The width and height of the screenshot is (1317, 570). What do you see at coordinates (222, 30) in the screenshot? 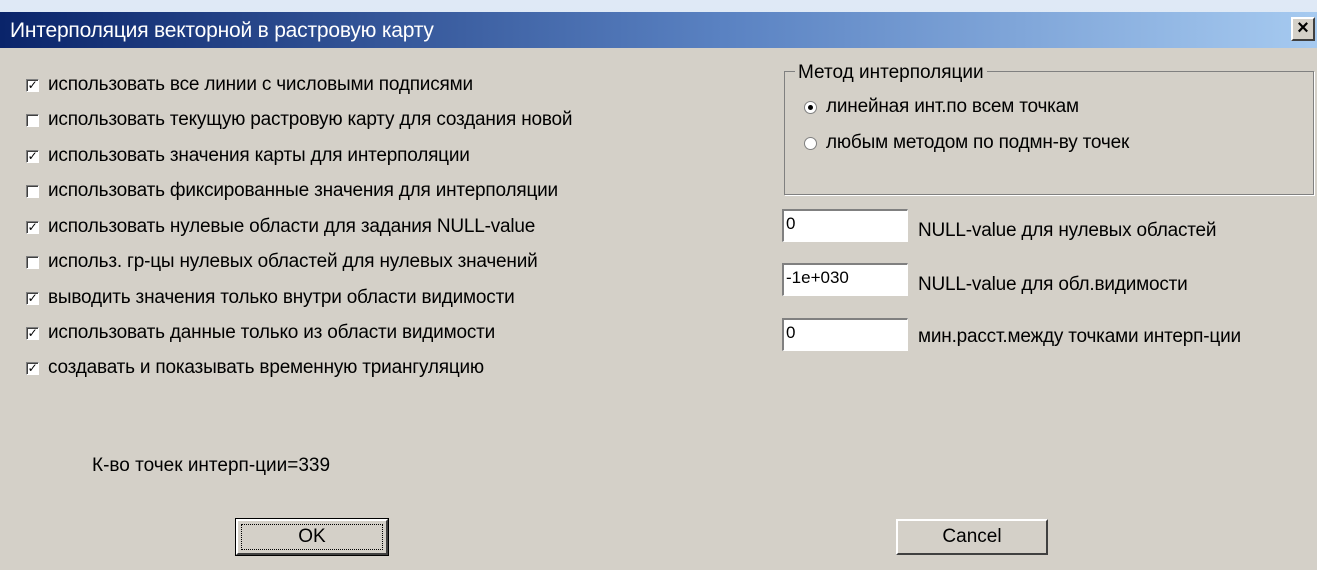
I see `window-title: Интерполяция векторной в растровую карту` at bounding box center [222, 30].